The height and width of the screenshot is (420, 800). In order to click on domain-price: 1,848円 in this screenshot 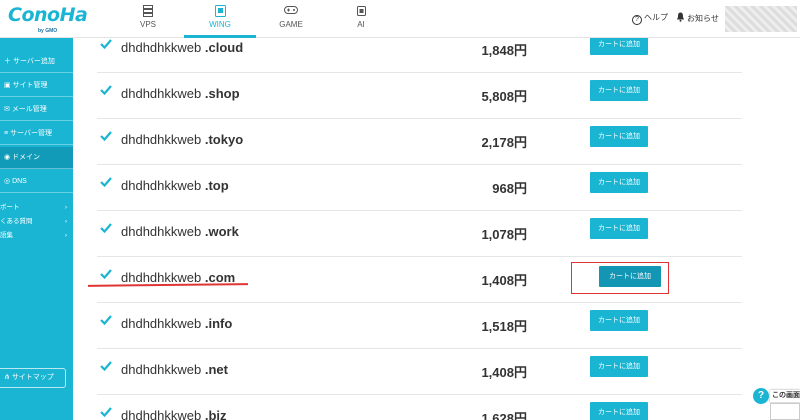, I will do `click(504, 50)`.